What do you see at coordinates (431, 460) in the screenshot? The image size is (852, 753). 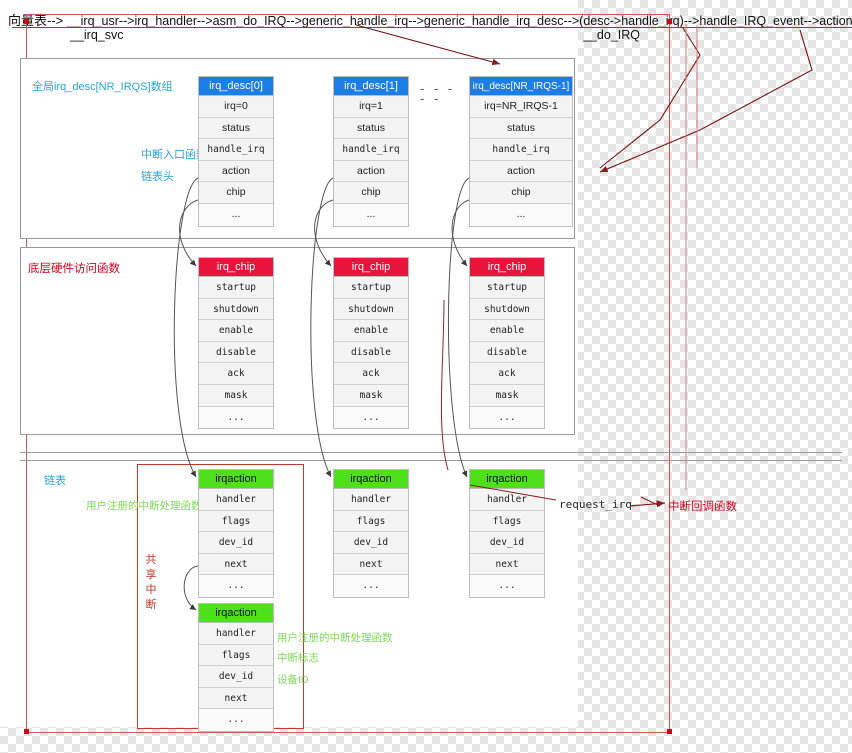 I see `irqaction-panel-second-border` at bounding box center [431, 460].